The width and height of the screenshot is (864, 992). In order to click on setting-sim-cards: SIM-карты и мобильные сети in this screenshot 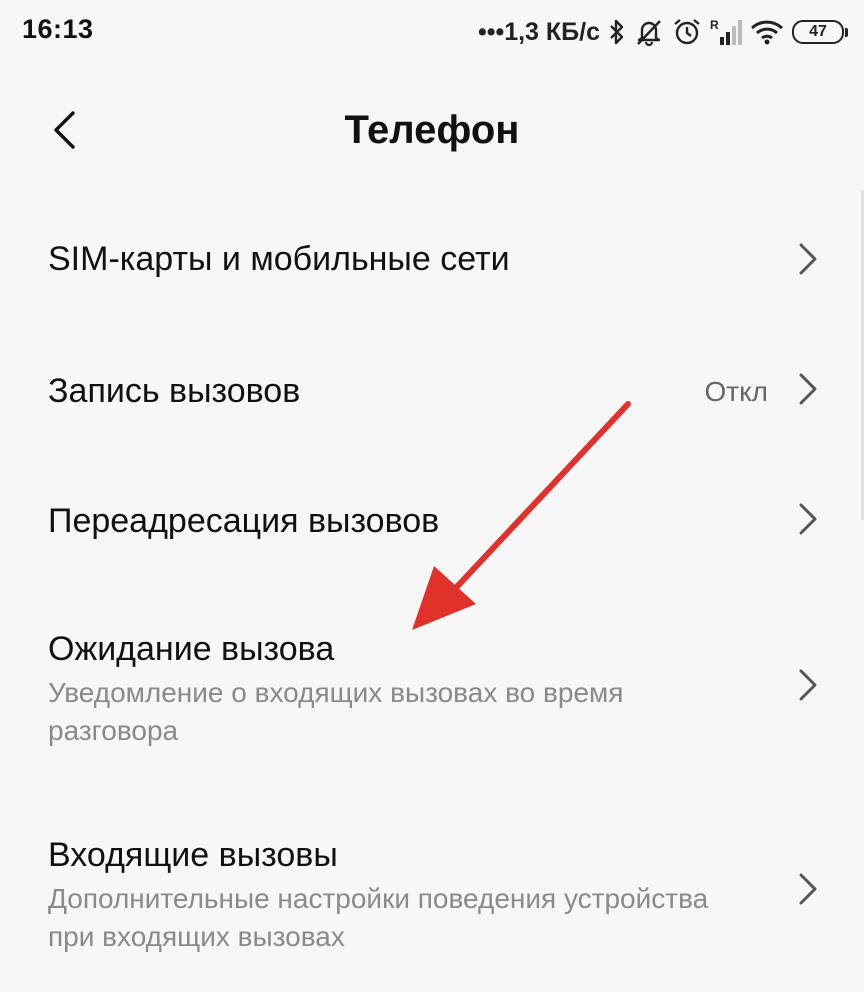, I will do `click(432, 261)`.